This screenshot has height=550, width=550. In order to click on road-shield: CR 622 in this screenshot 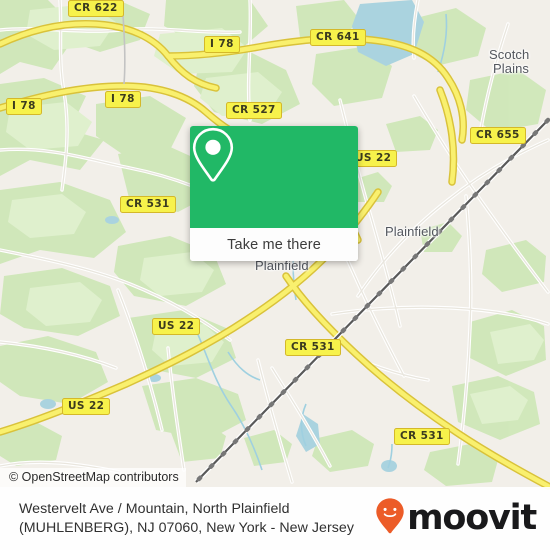, I will do `click(96, 8)`.